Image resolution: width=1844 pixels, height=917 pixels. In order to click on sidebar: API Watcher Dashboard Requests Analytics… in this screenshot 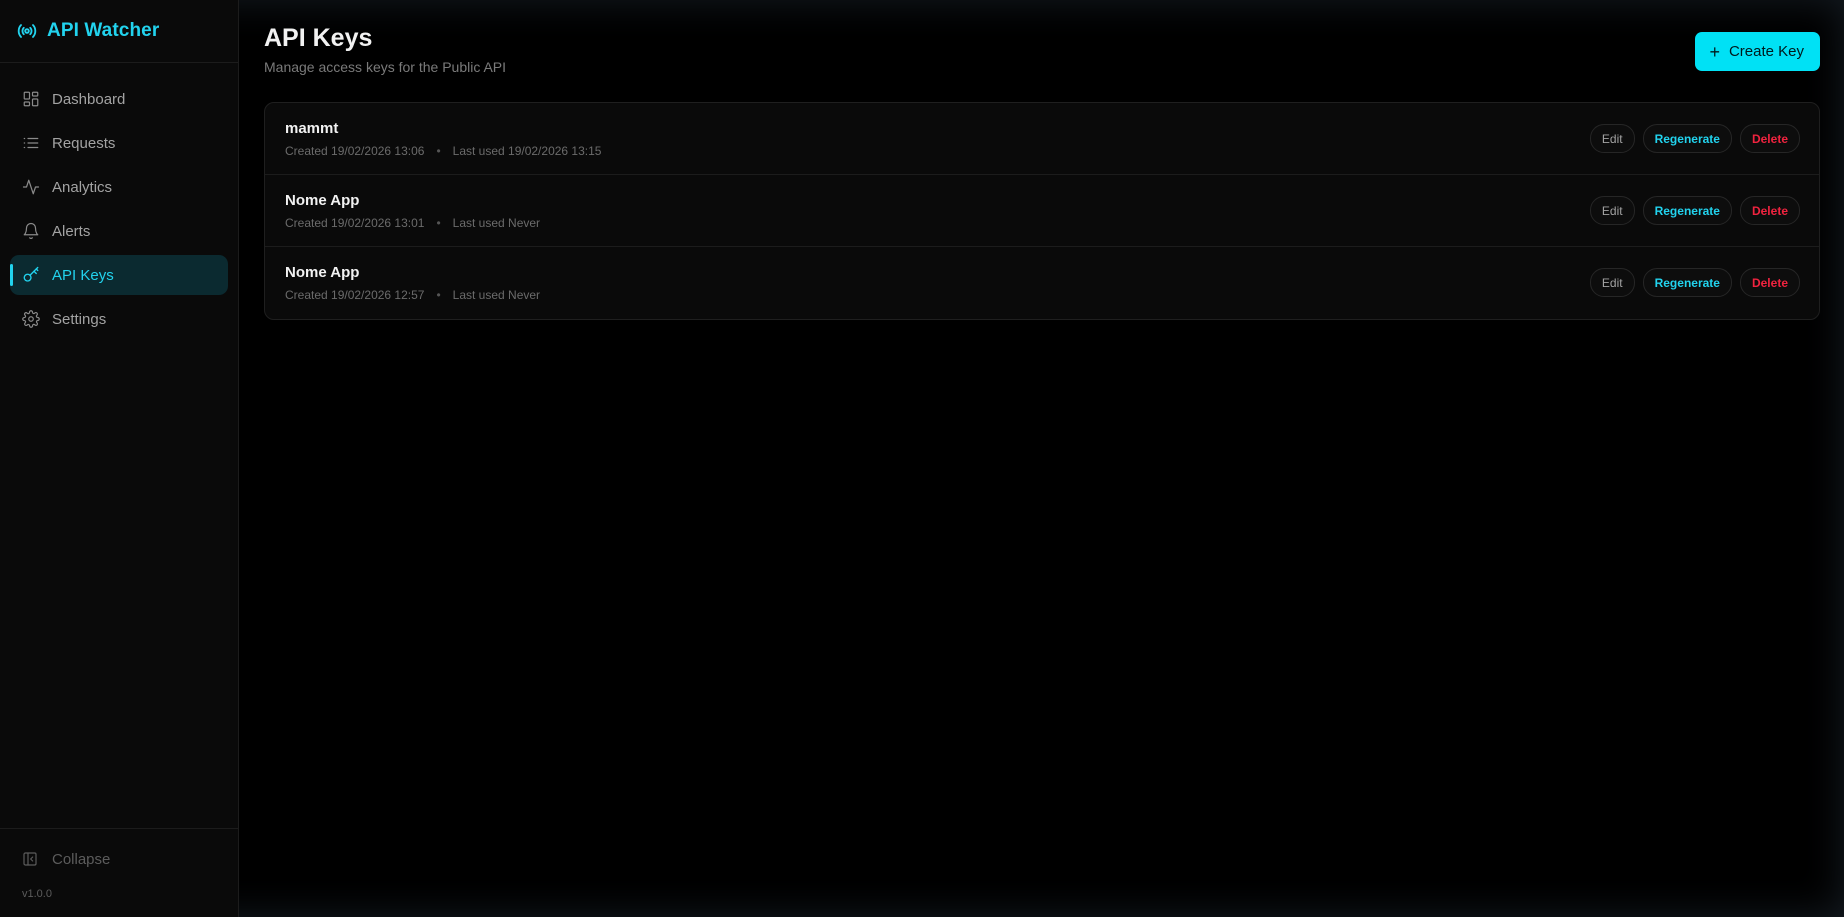, I will do `click(119, 458)`.